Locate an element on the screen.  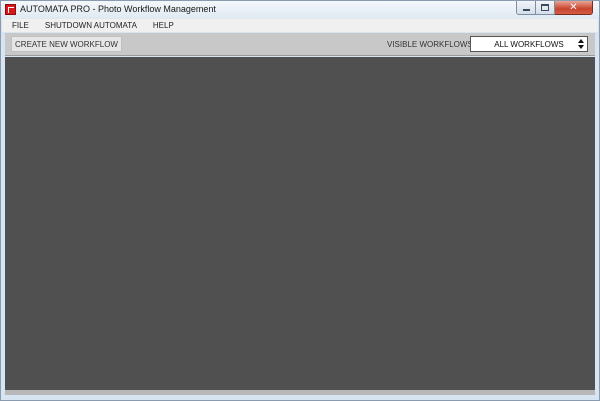
minimize-button is located at coordinates (526, 8).